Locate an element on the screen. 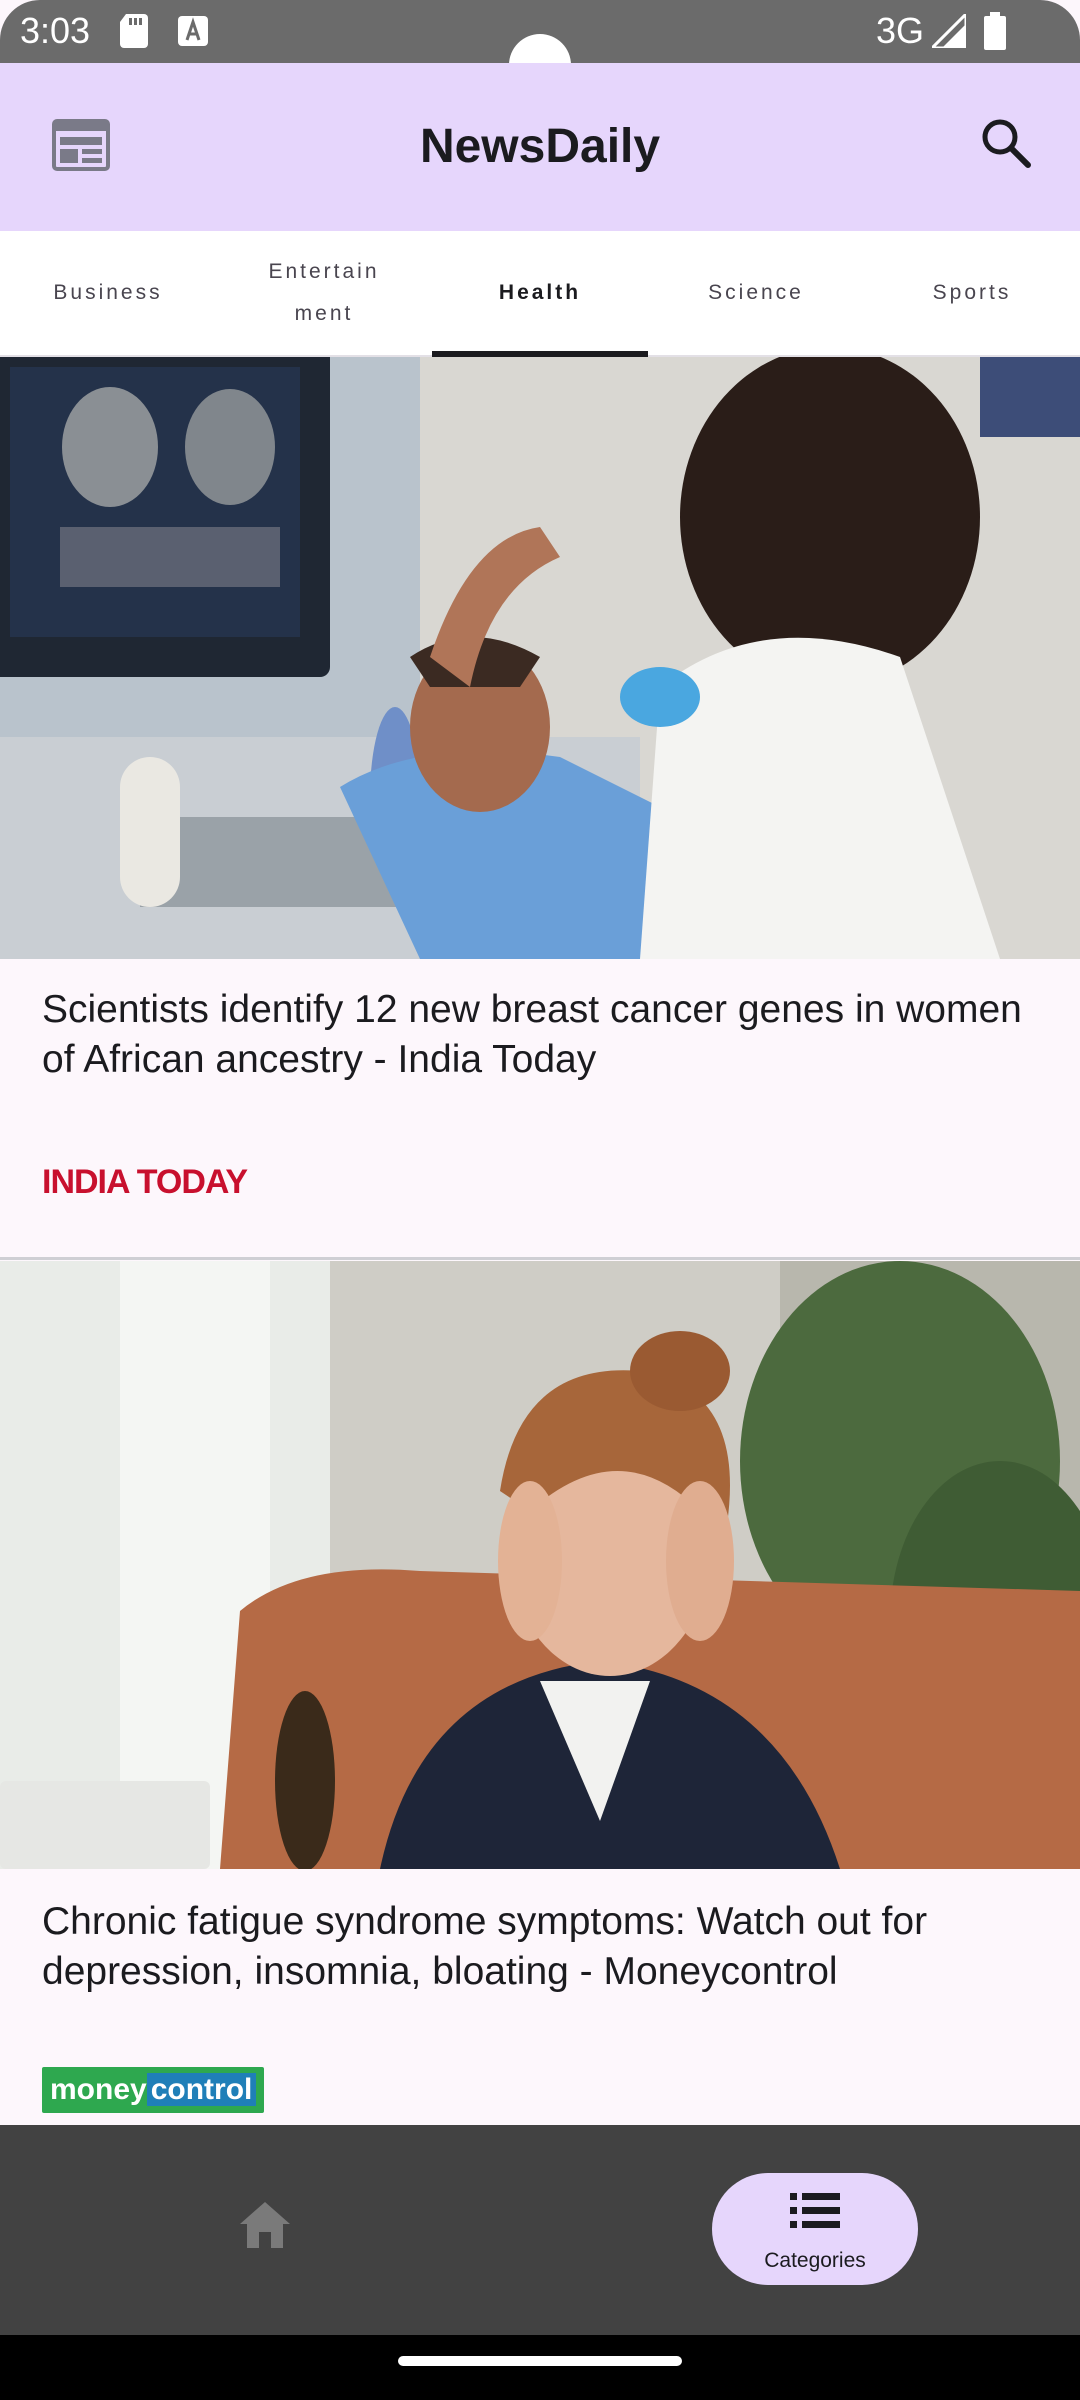  home-icon is located at coordinates (265, 2225).